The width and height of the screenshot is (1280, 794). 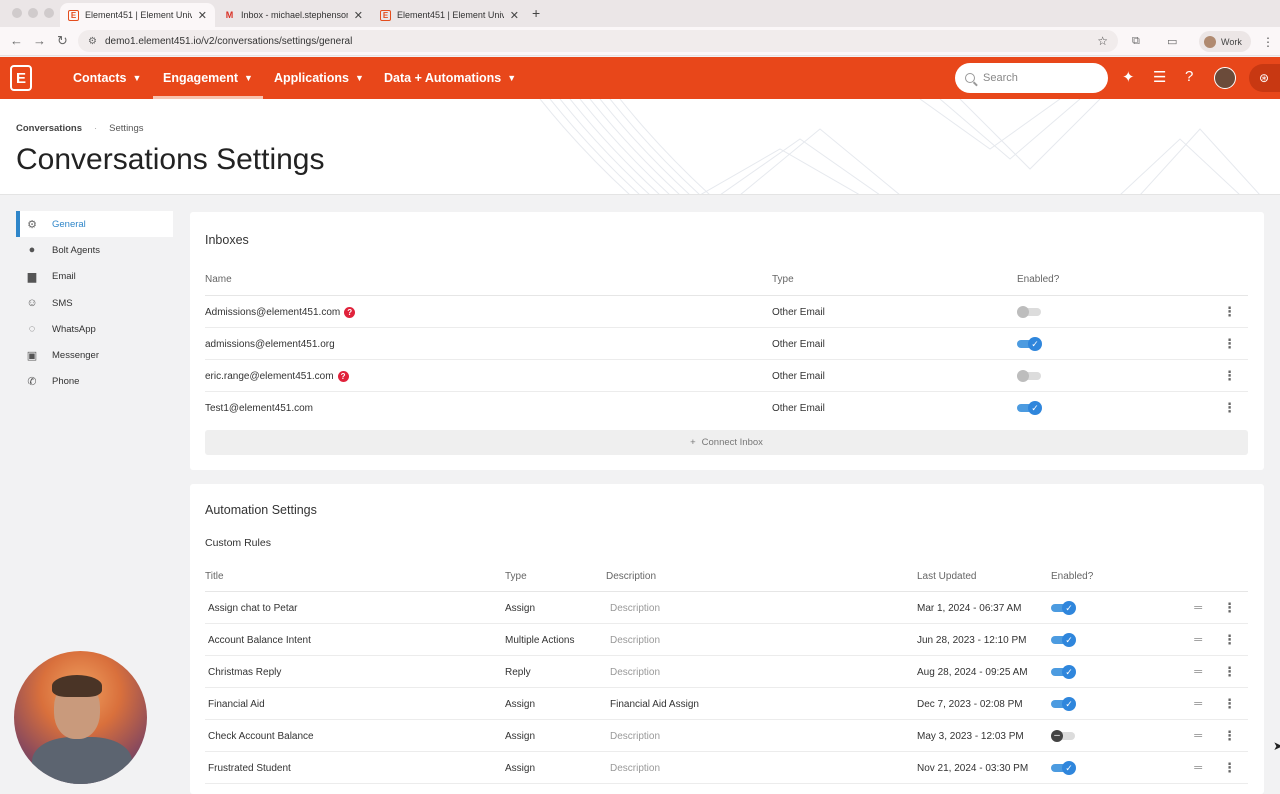 What do you see at coordinates (94, 277) in the screenshot?
I see `sidebar-item-email: ▆ Email` at bounding box center [94, 277].